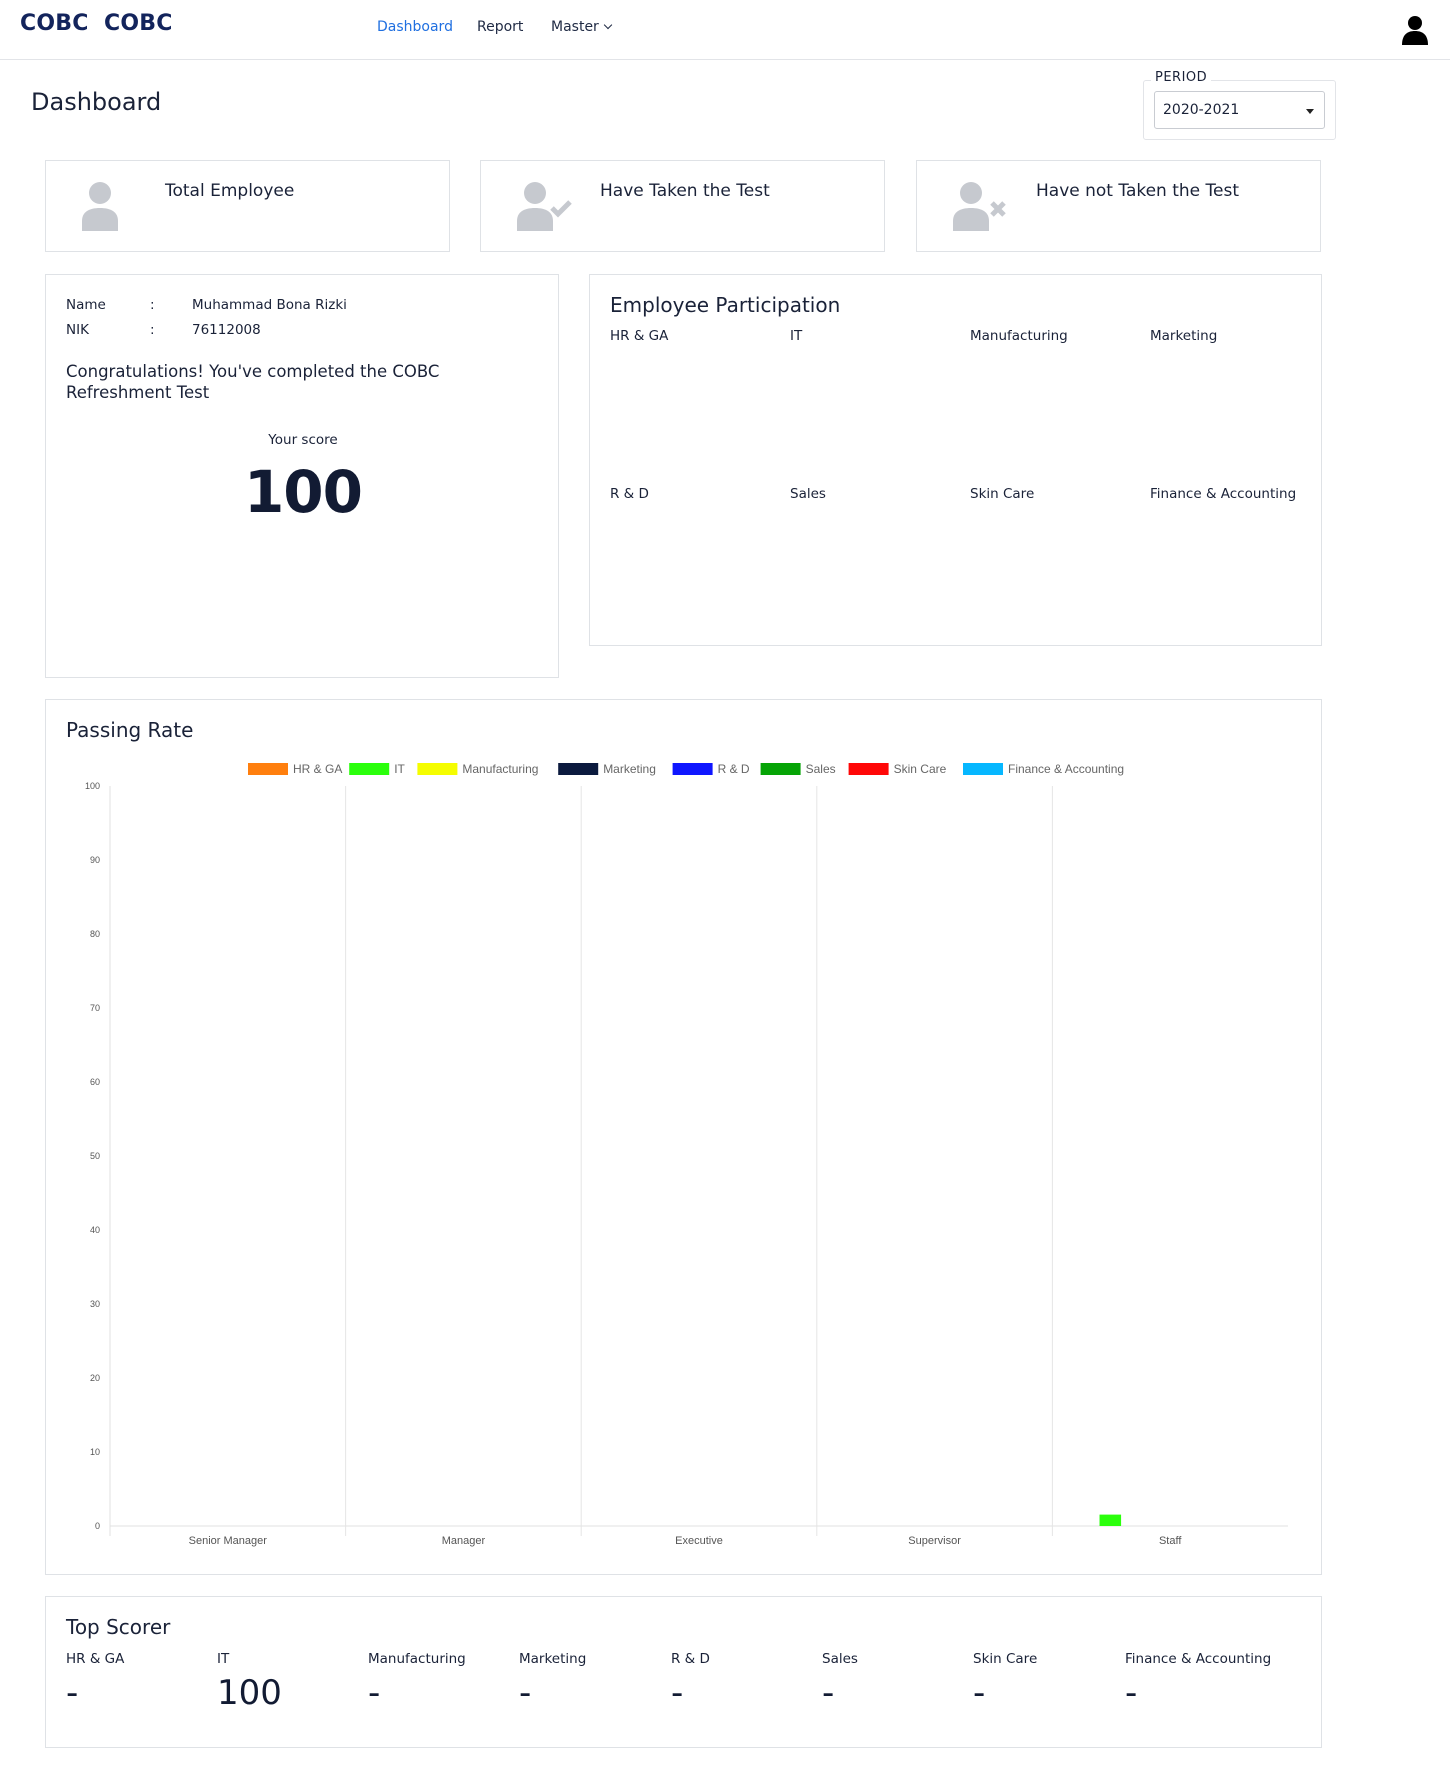 The height and width of the screenshot is (1778, 1450). Describe the element at coordinates (608, 25) in the screenshot. I see `chevron-down-icon` at that location.